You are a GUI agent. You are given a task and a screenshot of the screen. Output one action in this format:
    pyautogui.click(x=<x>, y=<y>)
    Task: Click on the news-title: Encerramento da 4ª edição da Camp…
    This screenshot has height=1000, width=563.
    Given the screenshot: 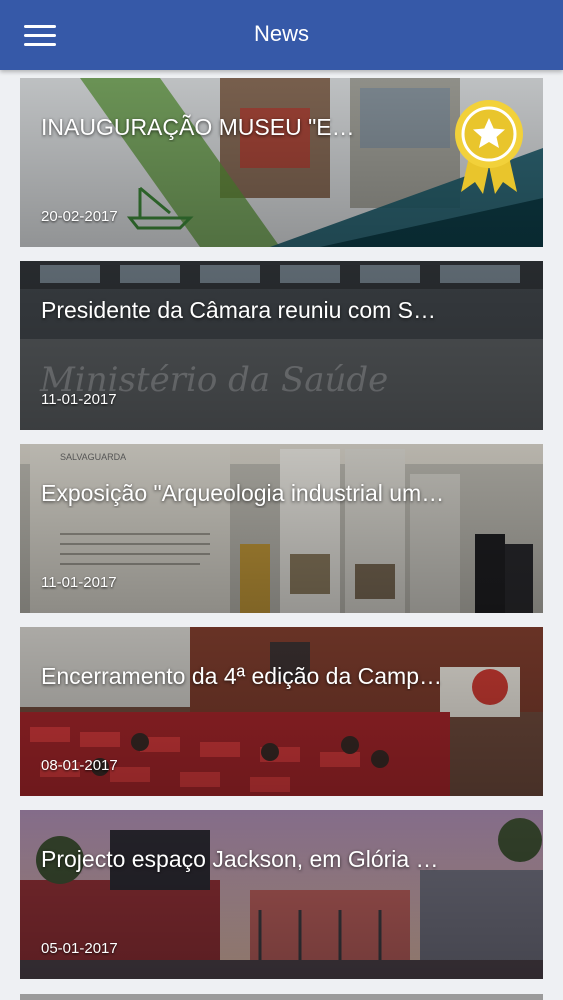 What is the action you would take?
    pyautogui.click(x=242, y=676)
    